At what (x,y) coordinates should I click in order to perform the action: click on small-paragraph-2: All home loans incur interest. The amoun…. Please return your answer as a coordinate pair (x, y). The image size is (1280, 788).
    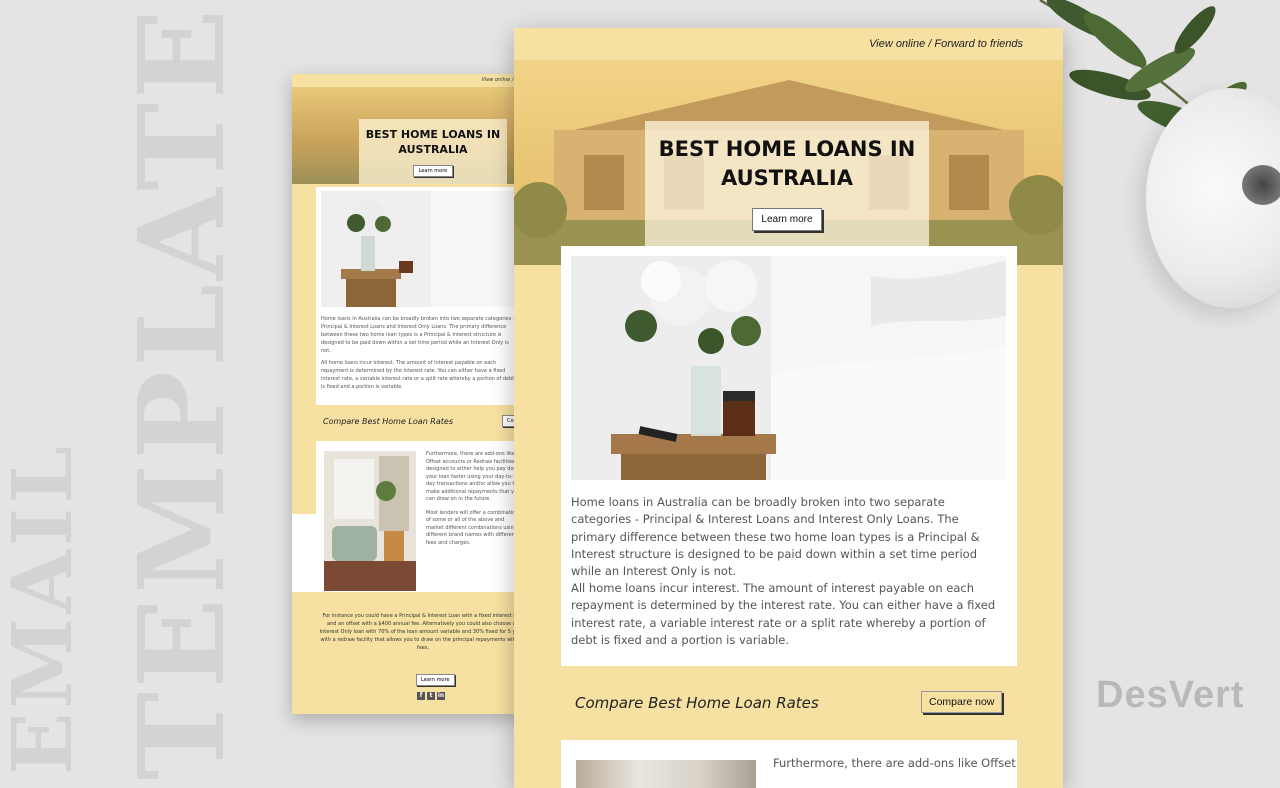
    Looking at the image, I should click on (418, 375).